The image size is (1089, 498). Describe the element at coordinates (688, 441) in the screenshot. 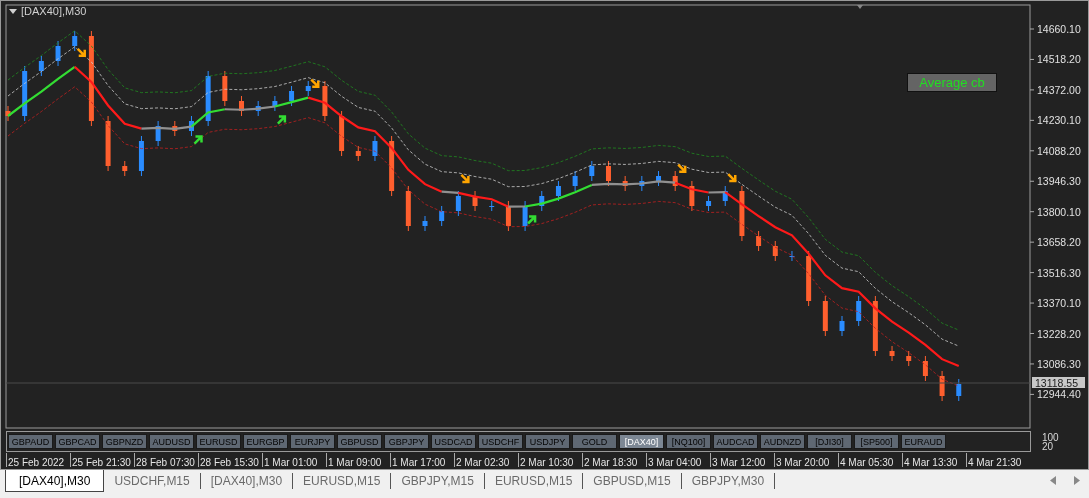

I see `symbol-button: [NQ100]` at that location.